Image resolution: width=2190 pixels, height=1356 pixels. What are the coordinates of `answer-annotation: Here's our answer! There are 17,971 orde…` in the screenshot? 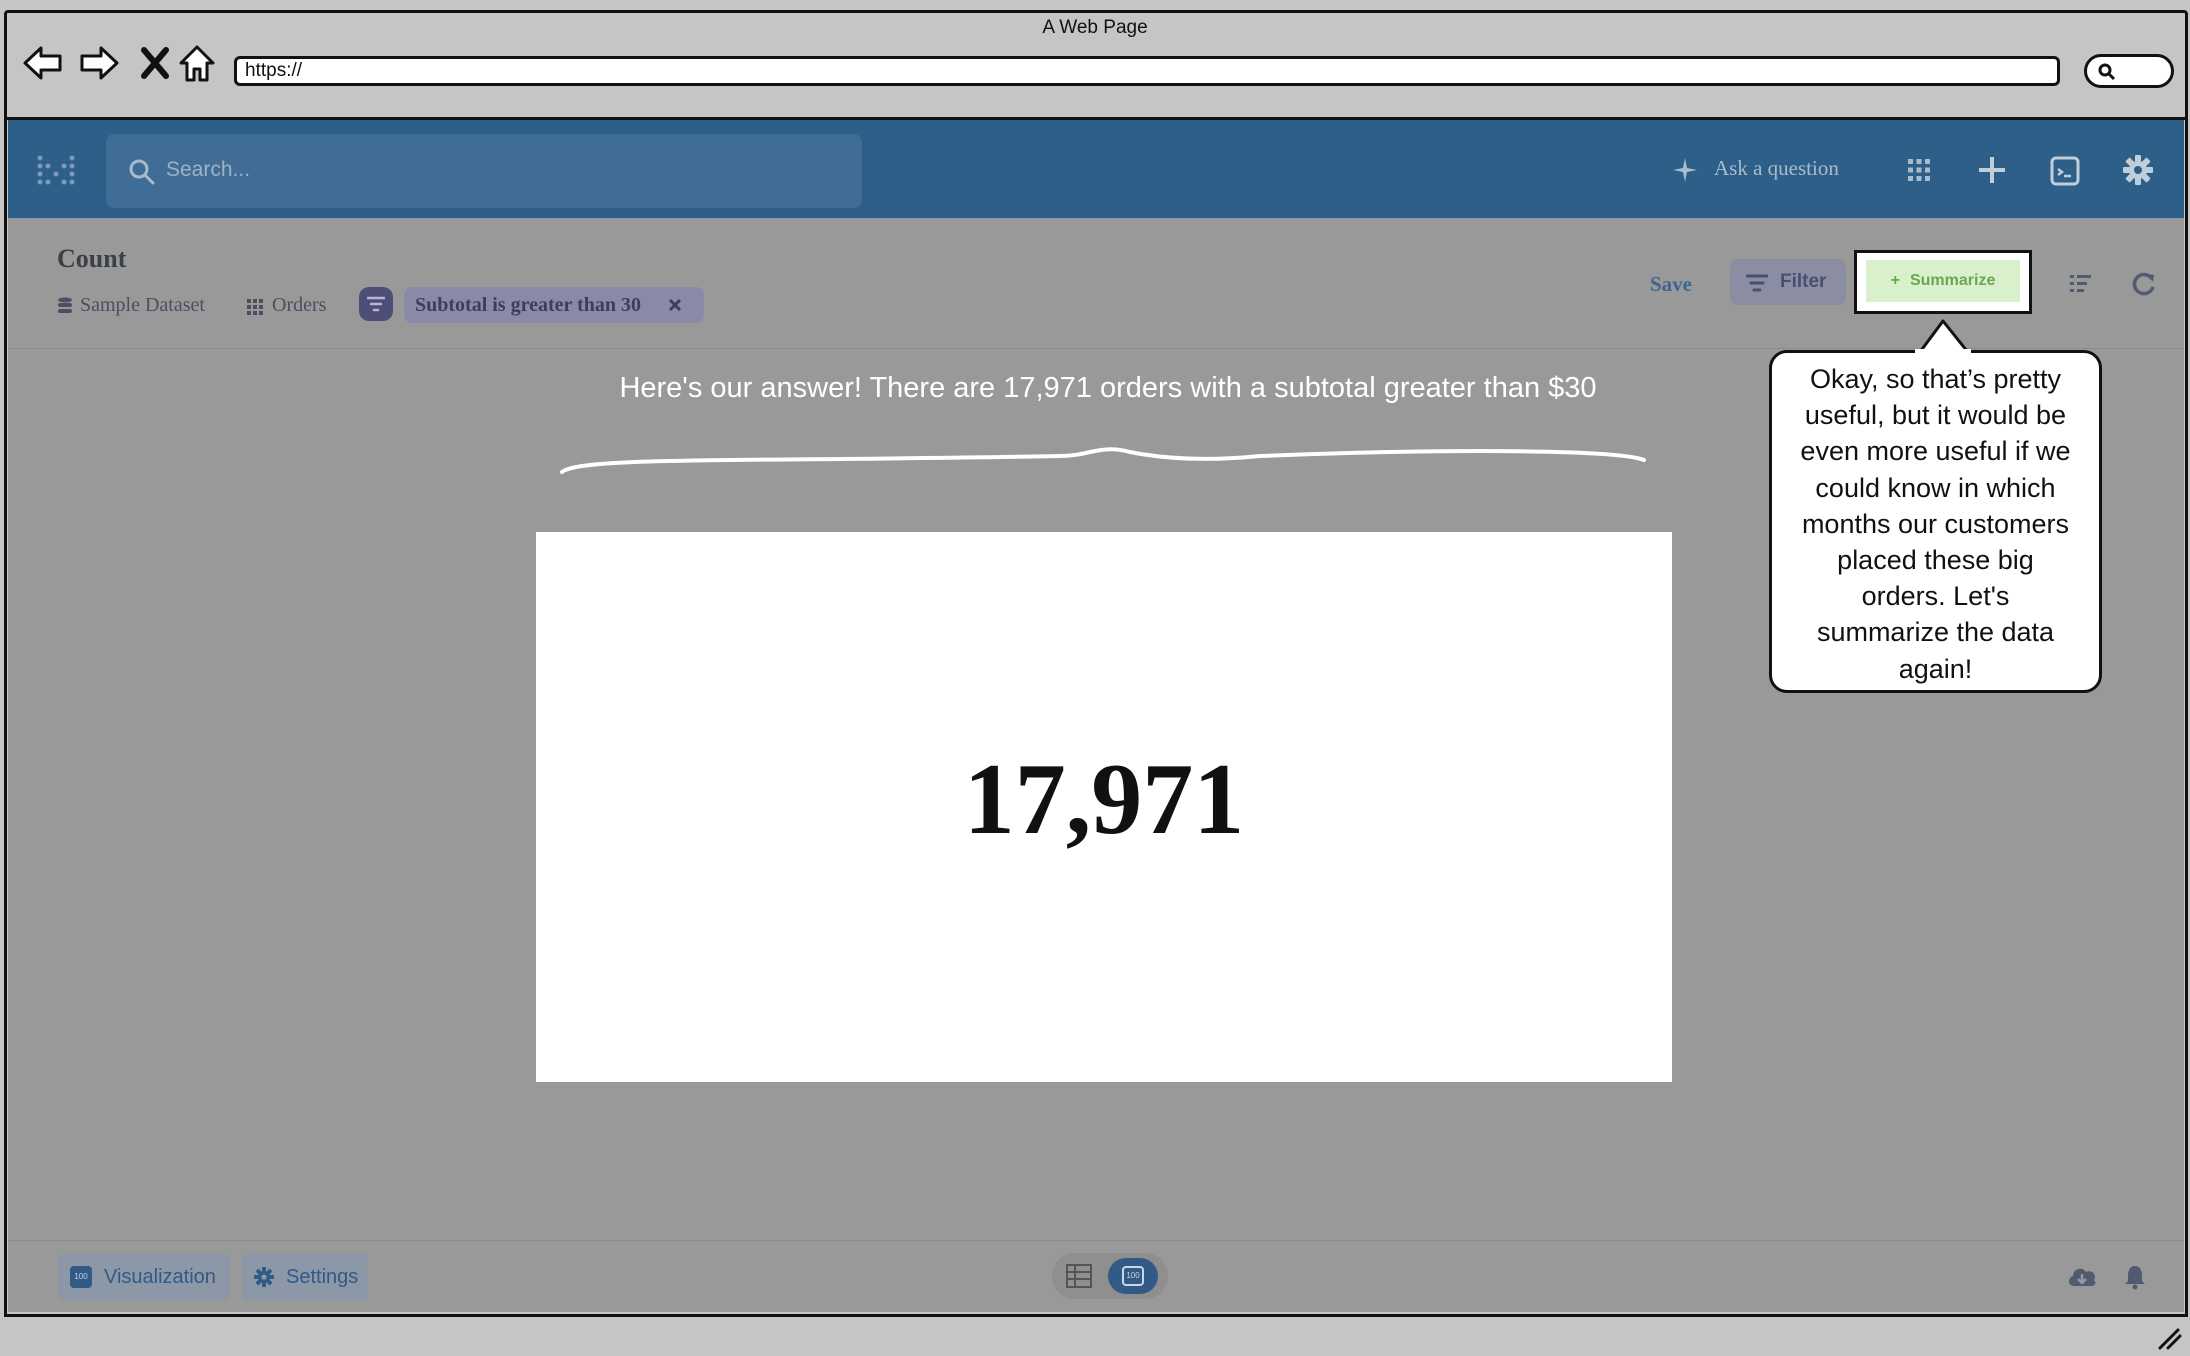 It's located at (1108, 388).